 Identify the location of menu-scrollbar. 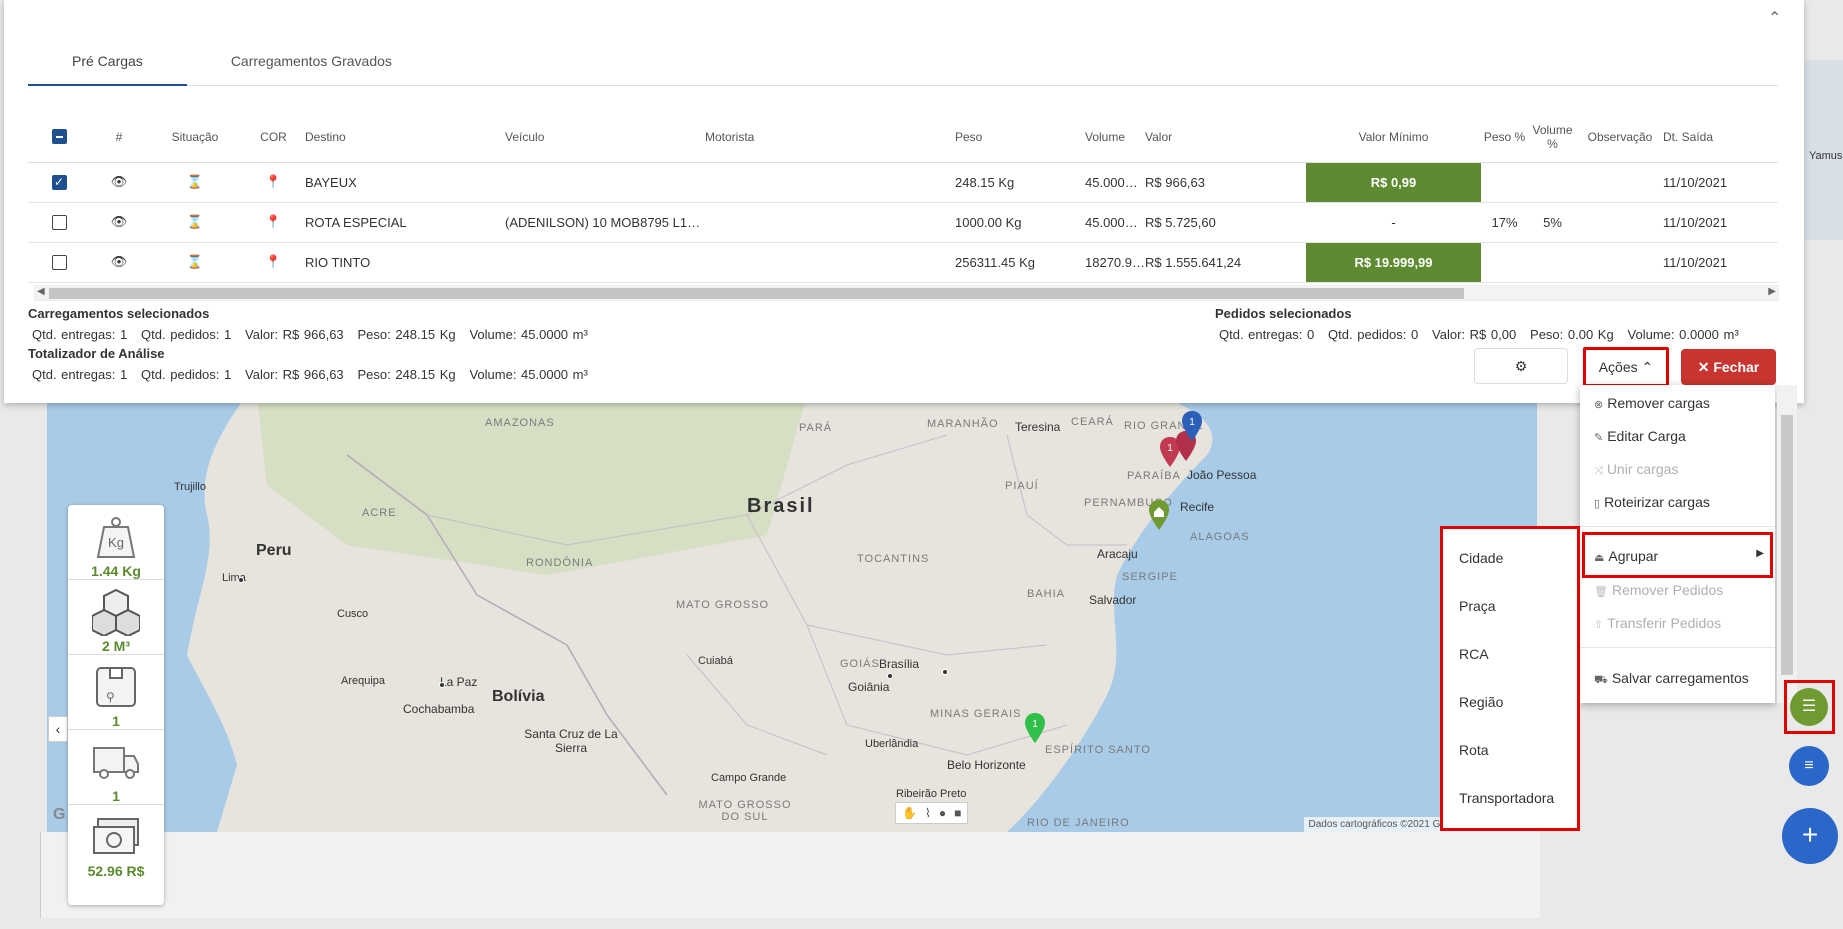
(1787, 544).